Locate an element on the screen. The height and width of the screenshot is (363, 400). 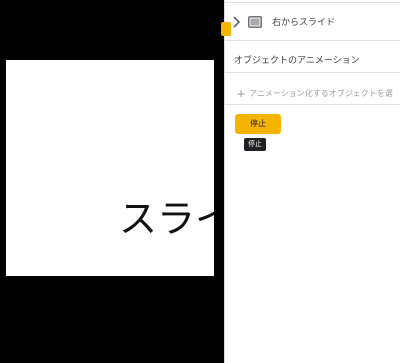
animation-item-label: 右からスライド is located at coordinates (304, 23).